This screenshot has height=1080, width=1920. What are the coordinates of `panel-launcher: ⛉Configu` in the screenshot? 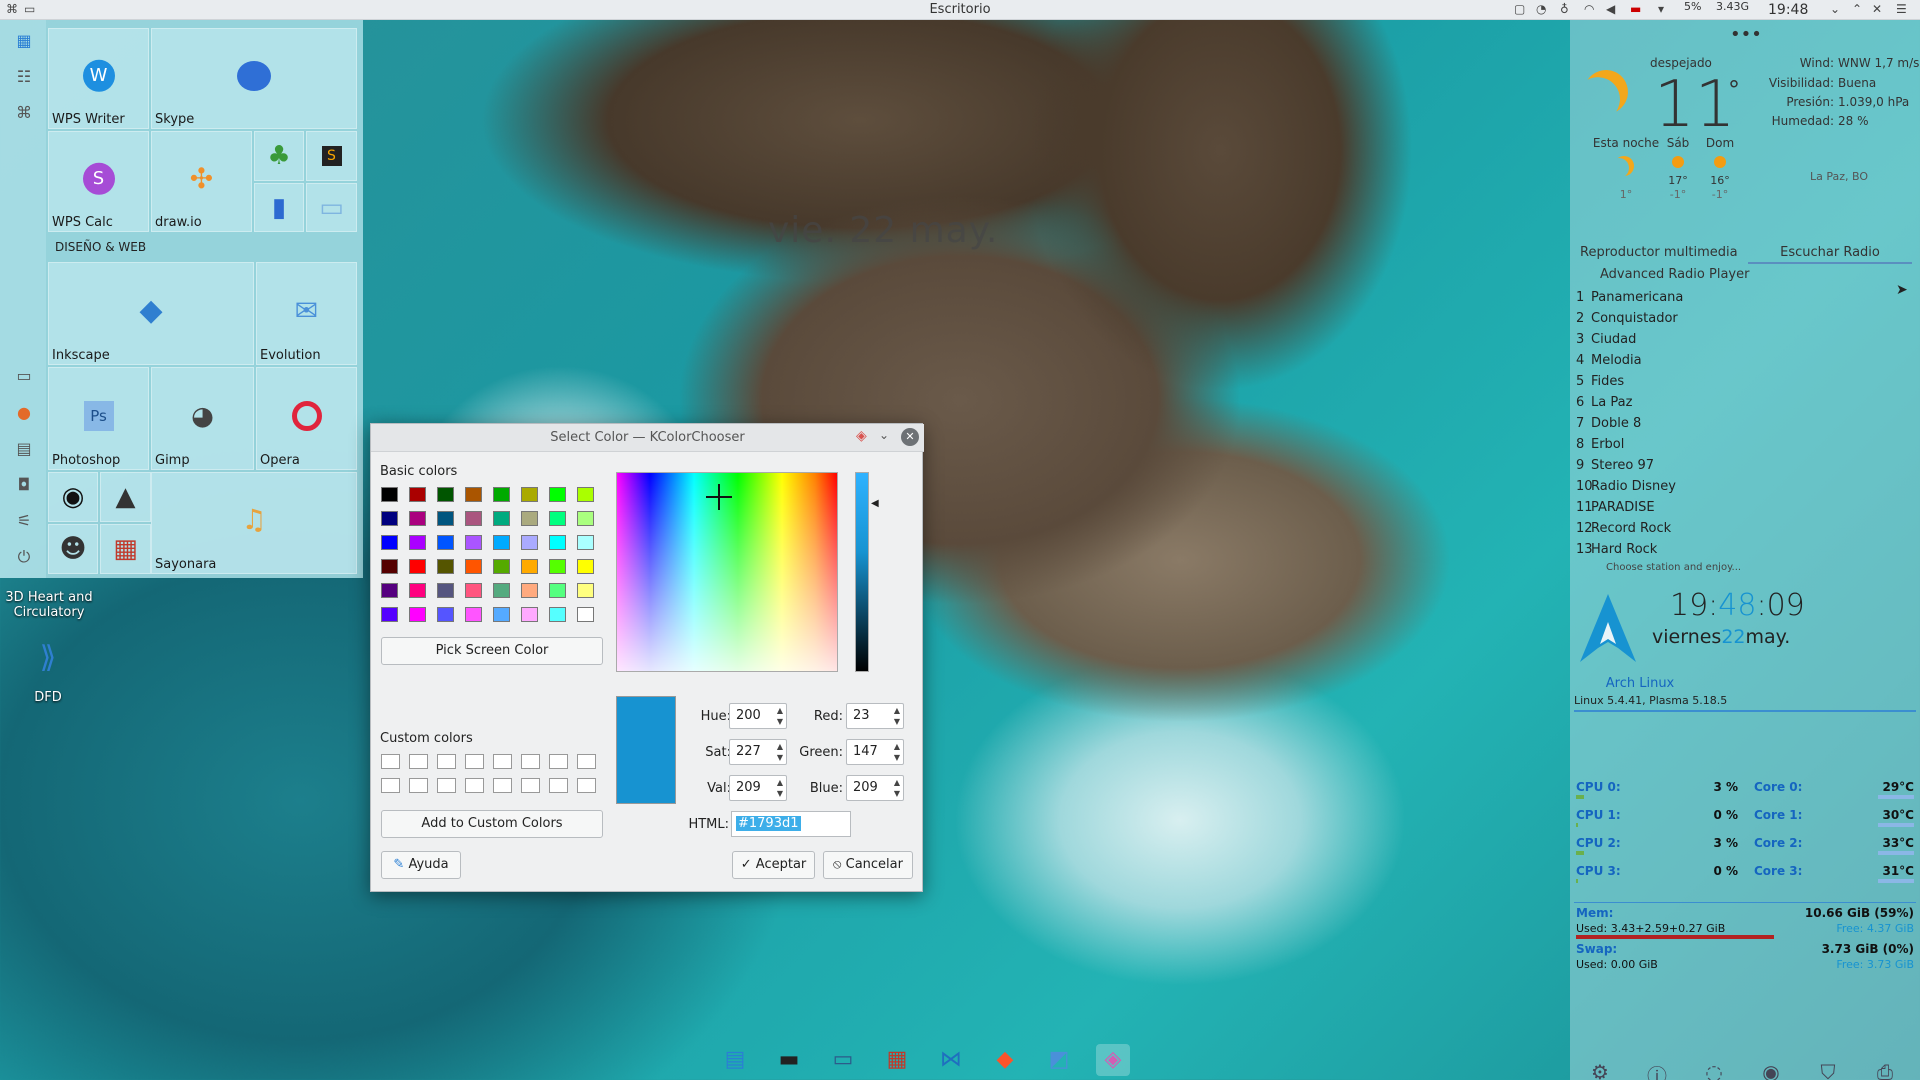 It's located at (1828, 1070).